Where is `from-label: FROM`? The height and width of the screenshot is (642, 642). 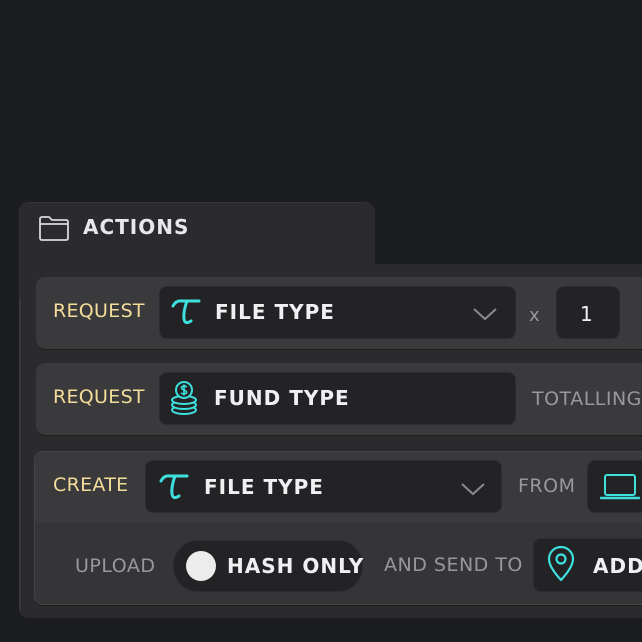 from-label: FROM is located at coordinates (547, 486).